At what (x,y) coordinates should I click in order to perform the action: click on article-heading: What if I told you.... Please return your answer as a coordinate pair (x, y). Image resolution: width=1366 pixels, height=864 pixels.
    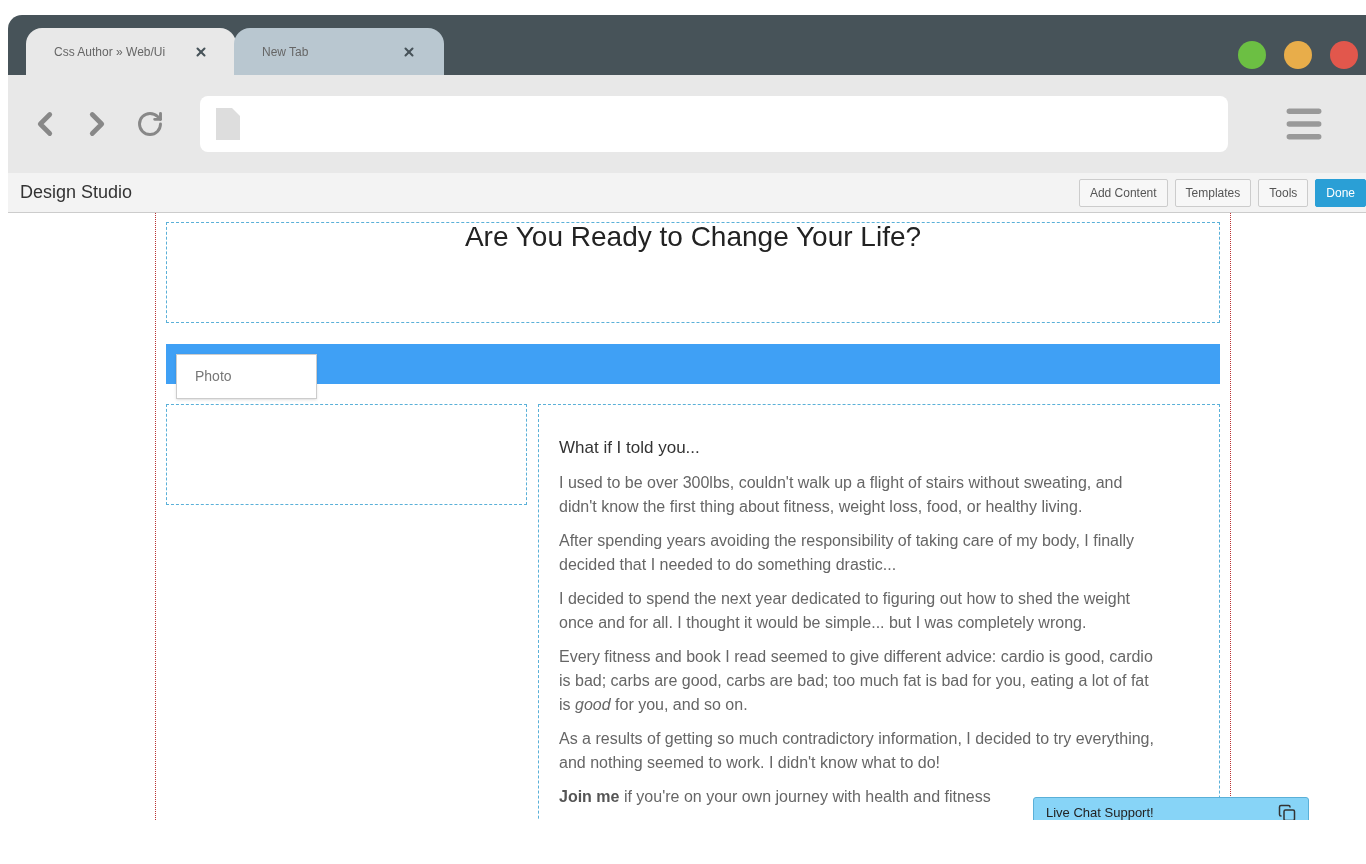
    Looking at the image, I should click on (630, 448).